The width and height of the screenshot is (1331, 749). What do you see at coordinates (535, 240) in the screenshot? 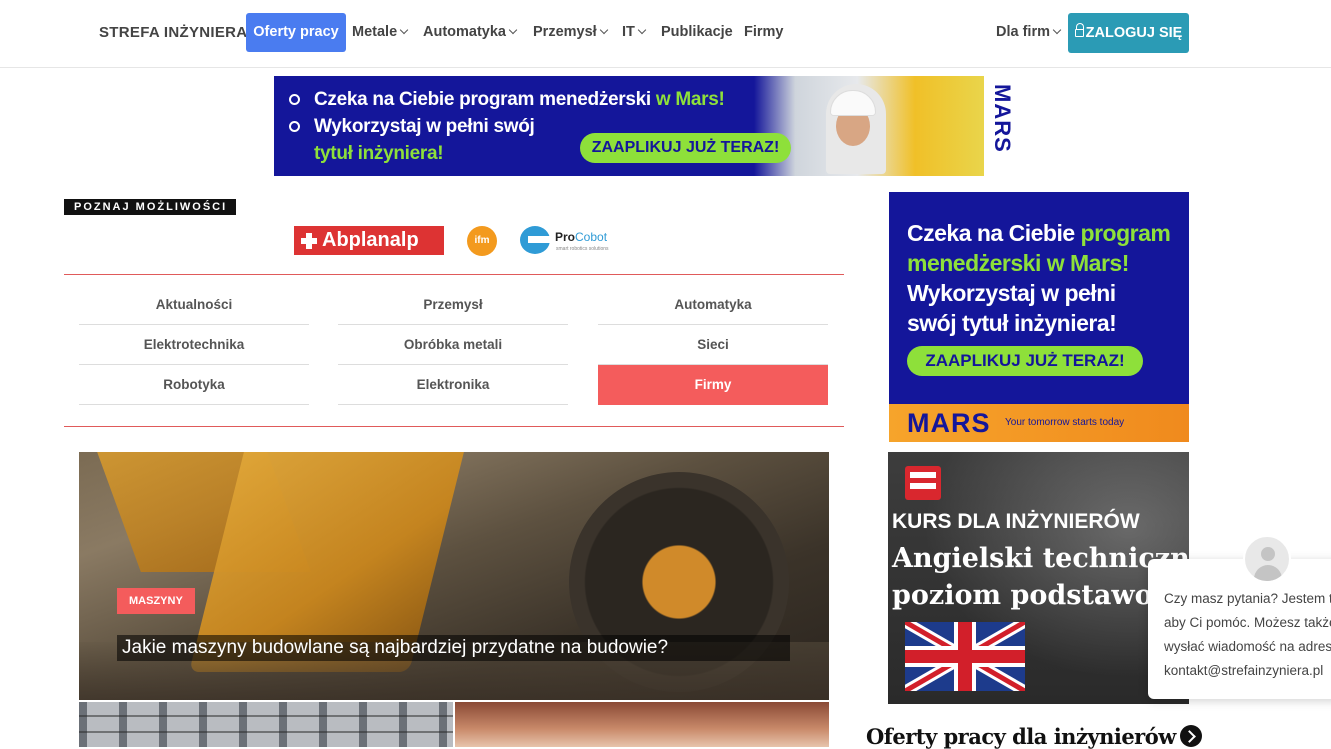
I see `procobot-icon` at bounding box center [535, 240].